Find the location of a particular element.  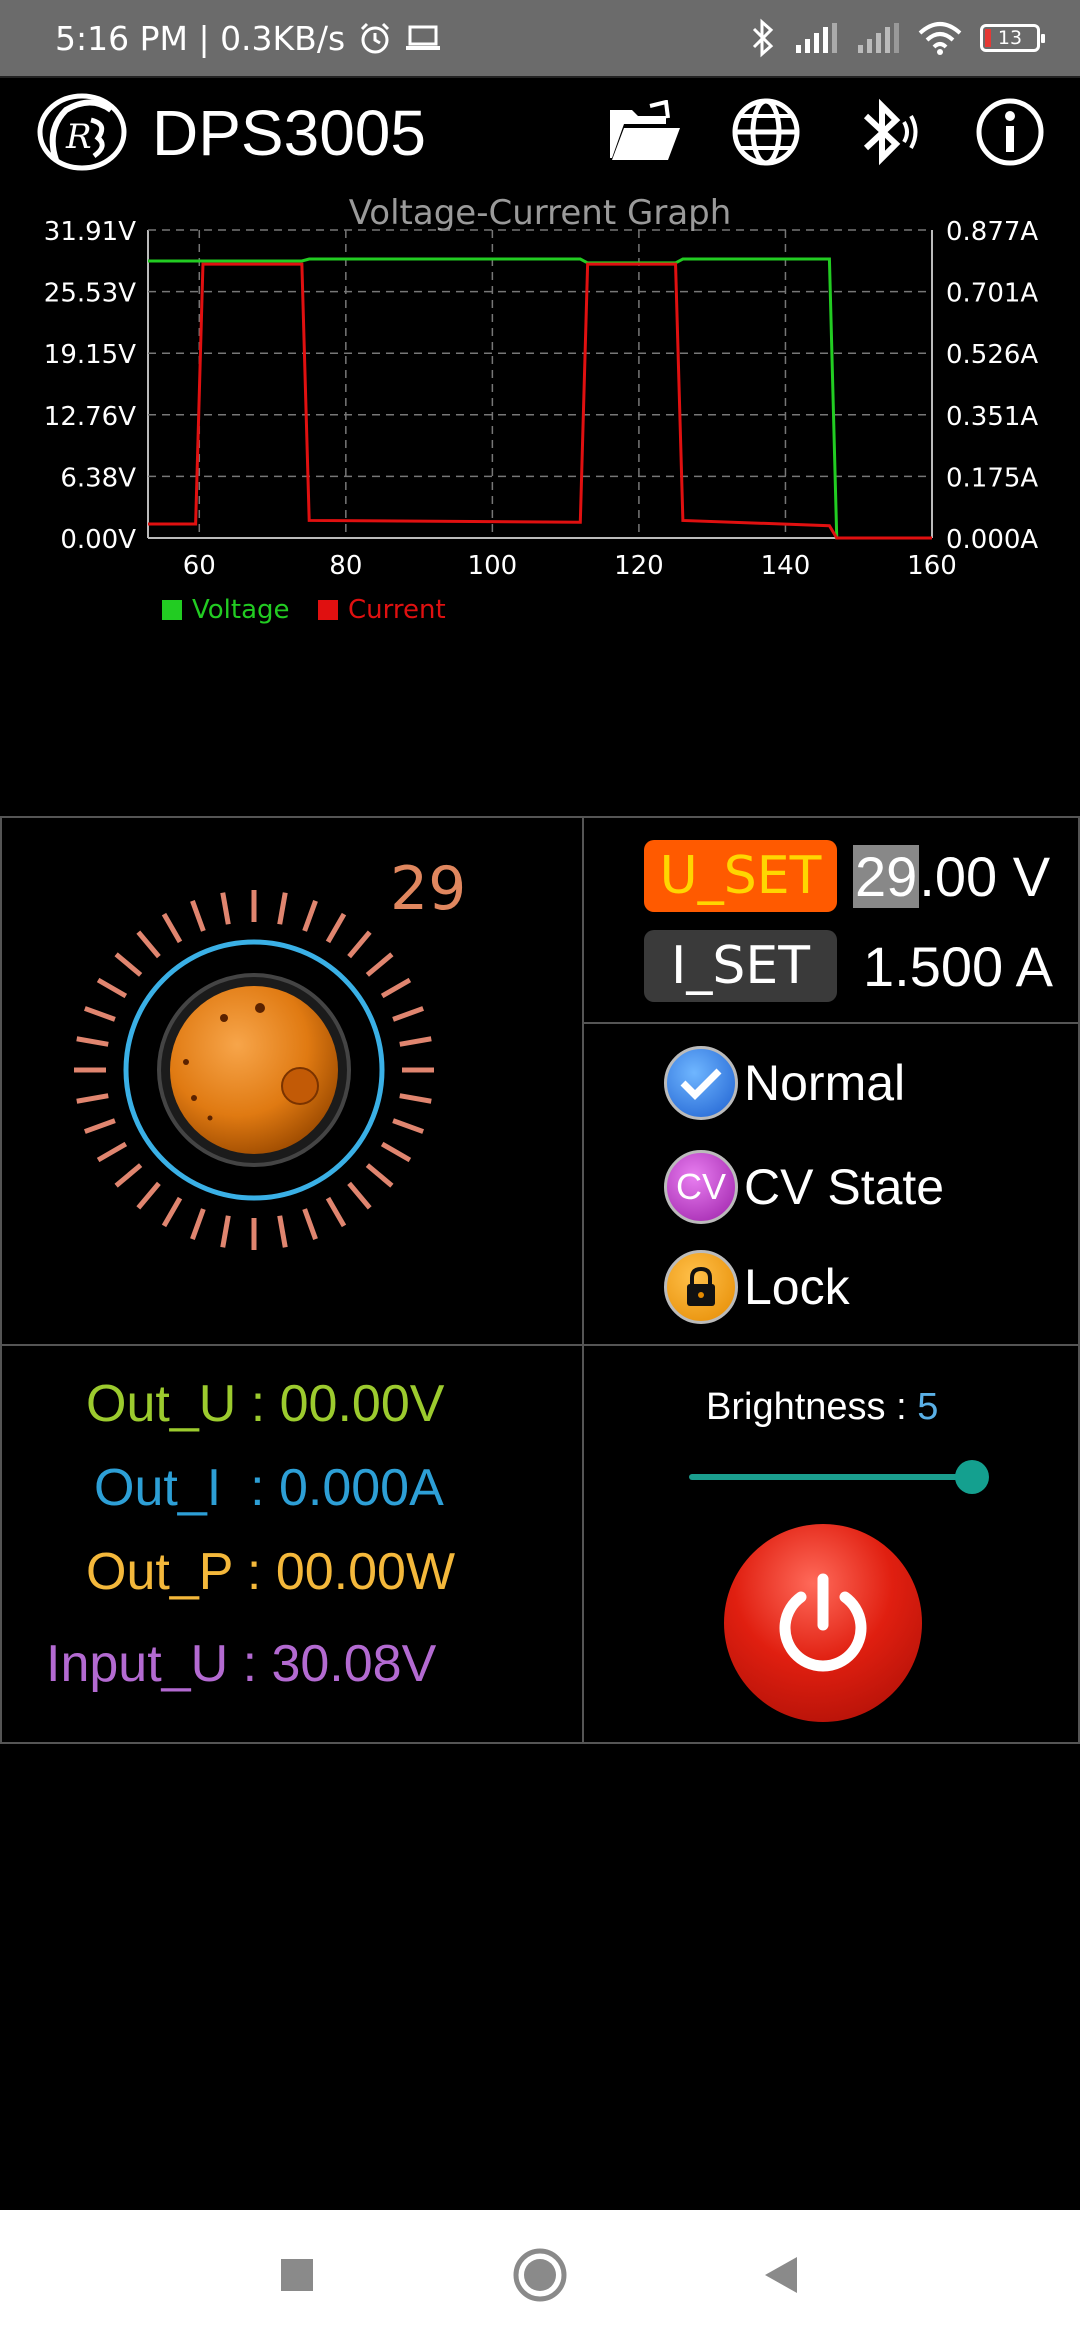

open-folder-button is located at coordinates (644, 132).